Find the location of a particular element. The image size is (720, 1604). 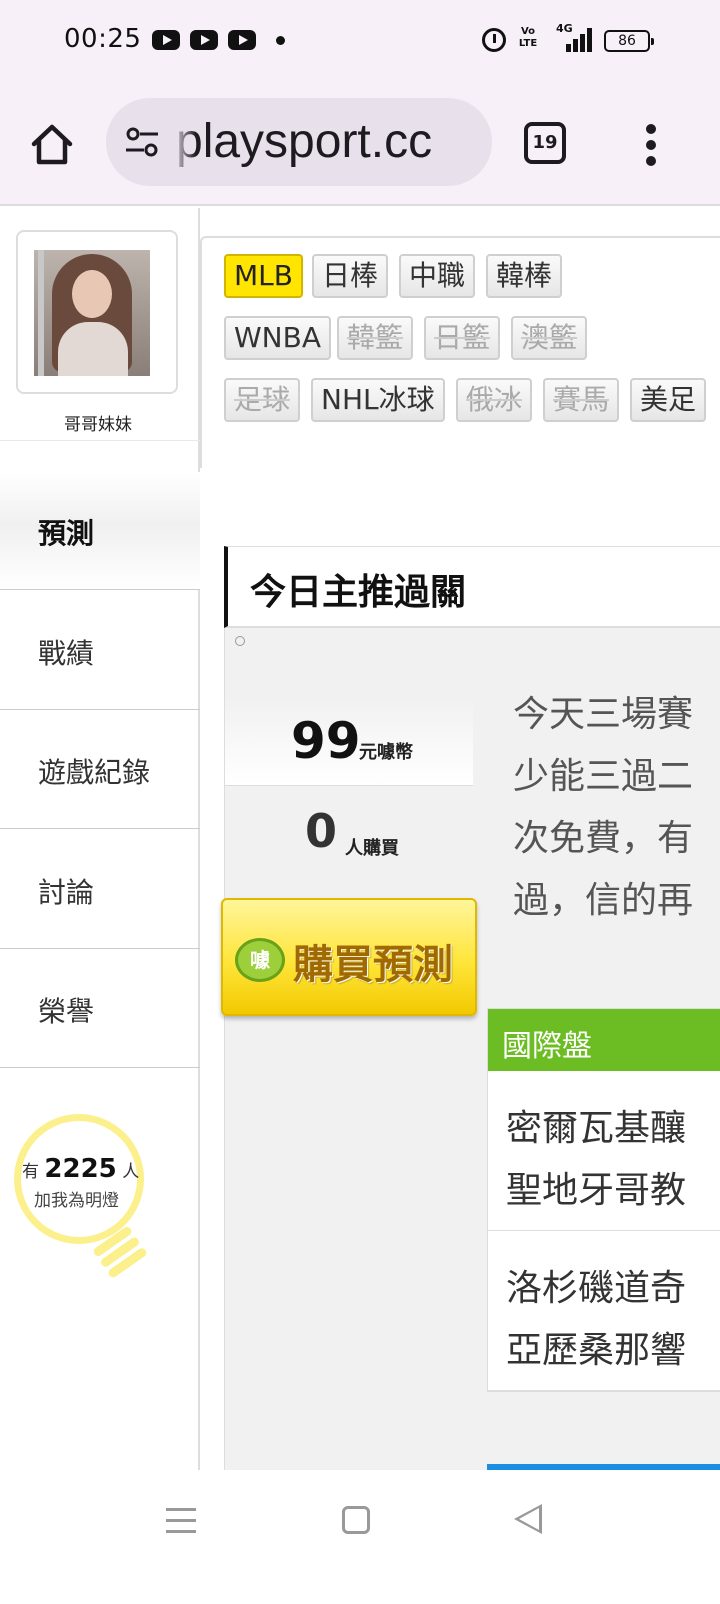

url-bar: playsport.cc is located at coordinates (299, 142).